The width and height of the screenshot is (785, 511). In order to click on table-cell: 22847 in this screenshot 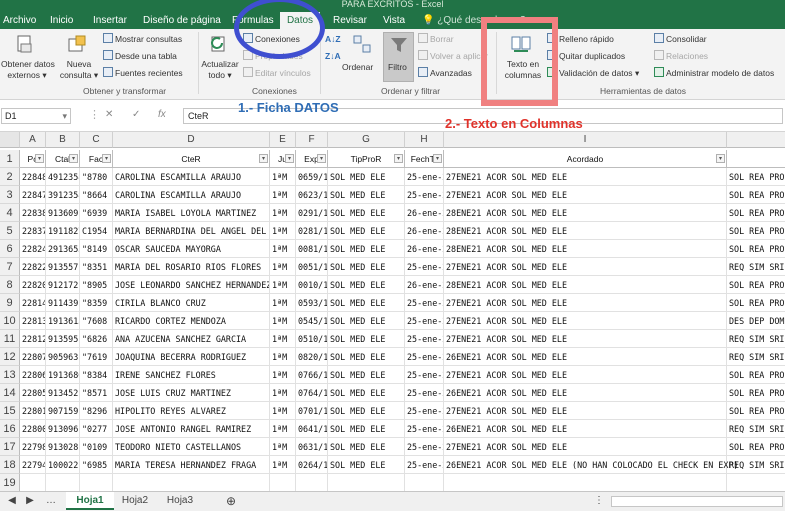, I will do `click(33, 195)`.